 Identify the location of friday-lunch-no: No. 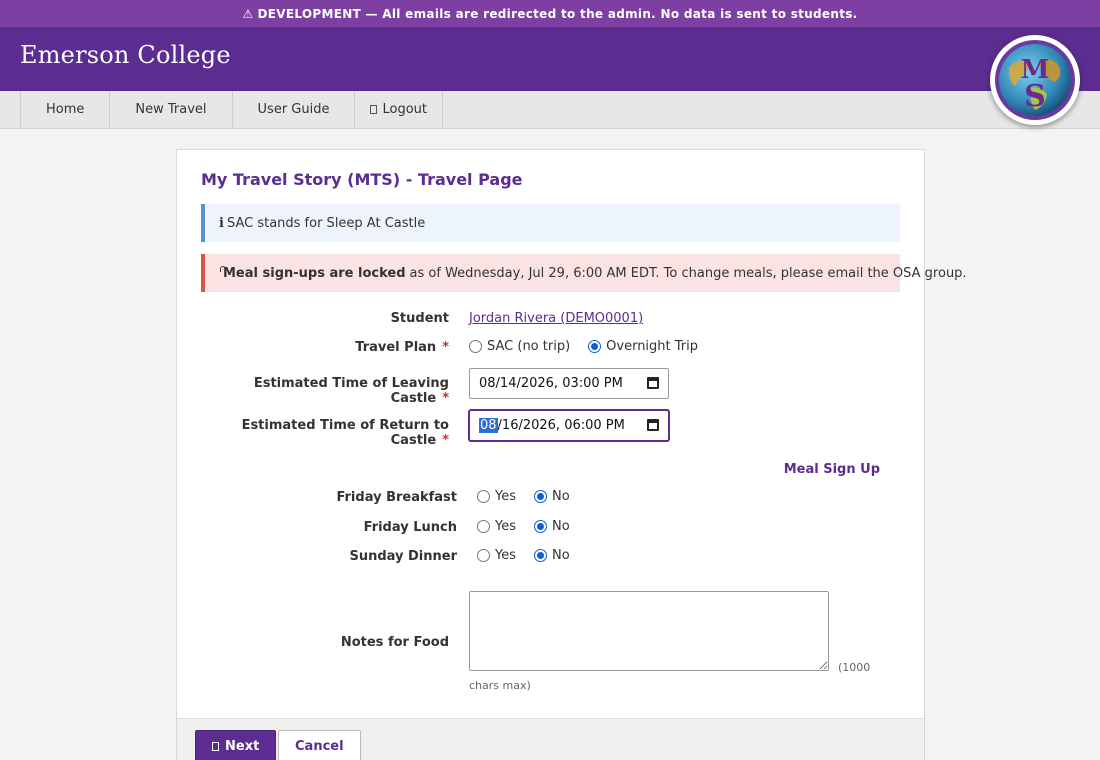
(552, 526).